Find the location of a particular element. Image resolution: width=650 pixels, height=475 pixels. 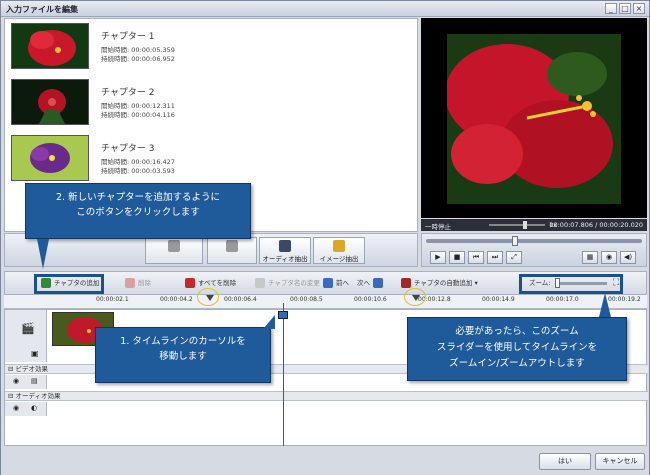

callout-cursor-line2: 移動します is located at coordinates (183, 356).